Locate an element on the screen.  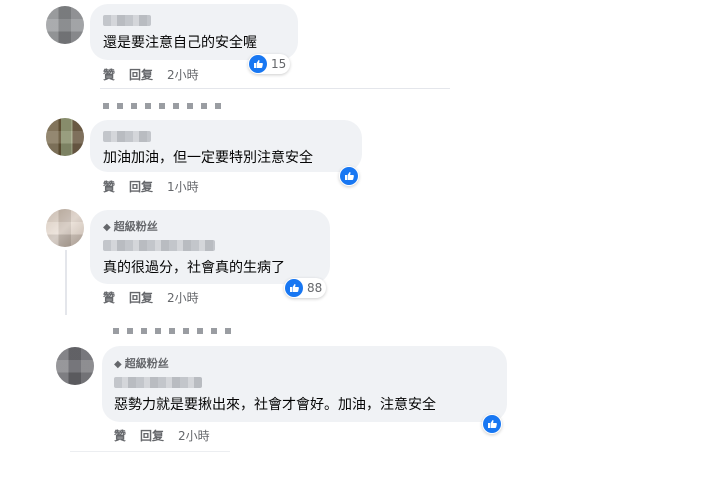
comment-text: 惡勢力就是要揪出來，社會才會好。加油，注意安全 is located at coordinates (275, 405).